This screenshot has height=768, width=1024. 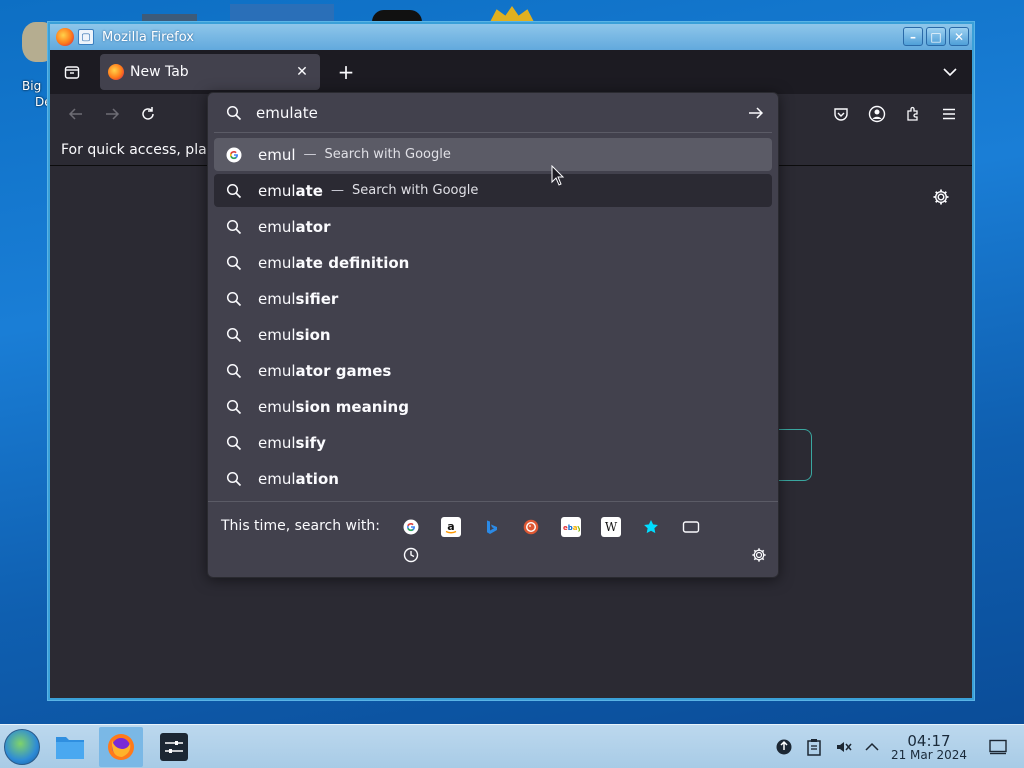 What do you see at coordinates (998, 747) in the screenshot?
I see `show-desktop-icon` at bounding box center [998, 747].